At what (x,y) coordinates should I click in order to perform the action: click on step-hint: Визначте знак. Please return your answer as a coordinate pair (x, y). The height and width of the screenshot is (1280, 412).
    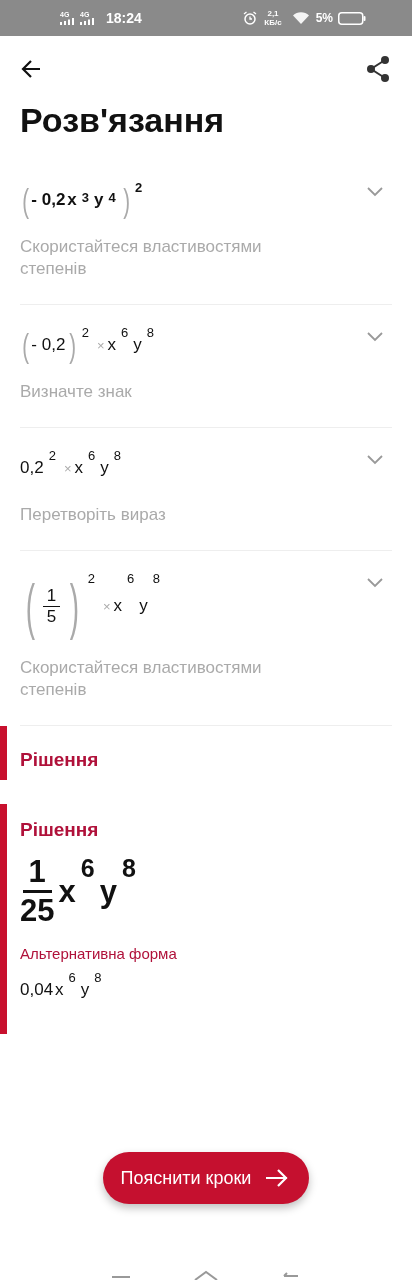
    Looking at the image, I should click on (76, 392).